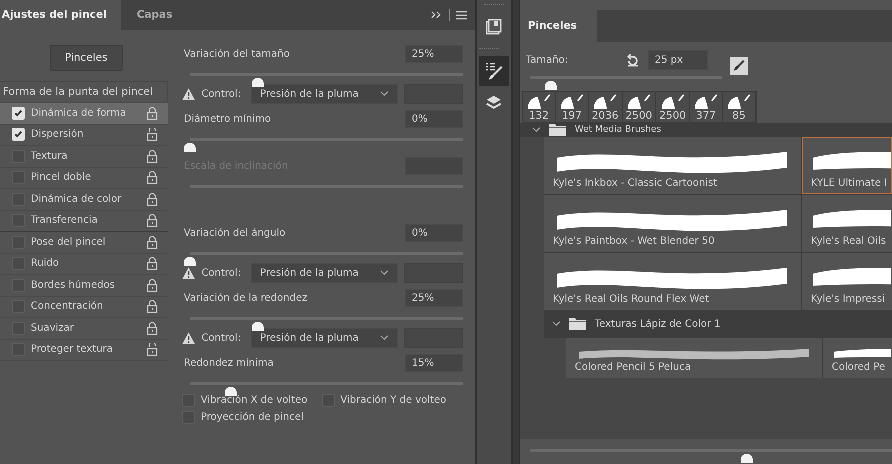 The height and width of the screenshot is (464, 892). I want to click on option-item: Suavizar, so click(84, 327).